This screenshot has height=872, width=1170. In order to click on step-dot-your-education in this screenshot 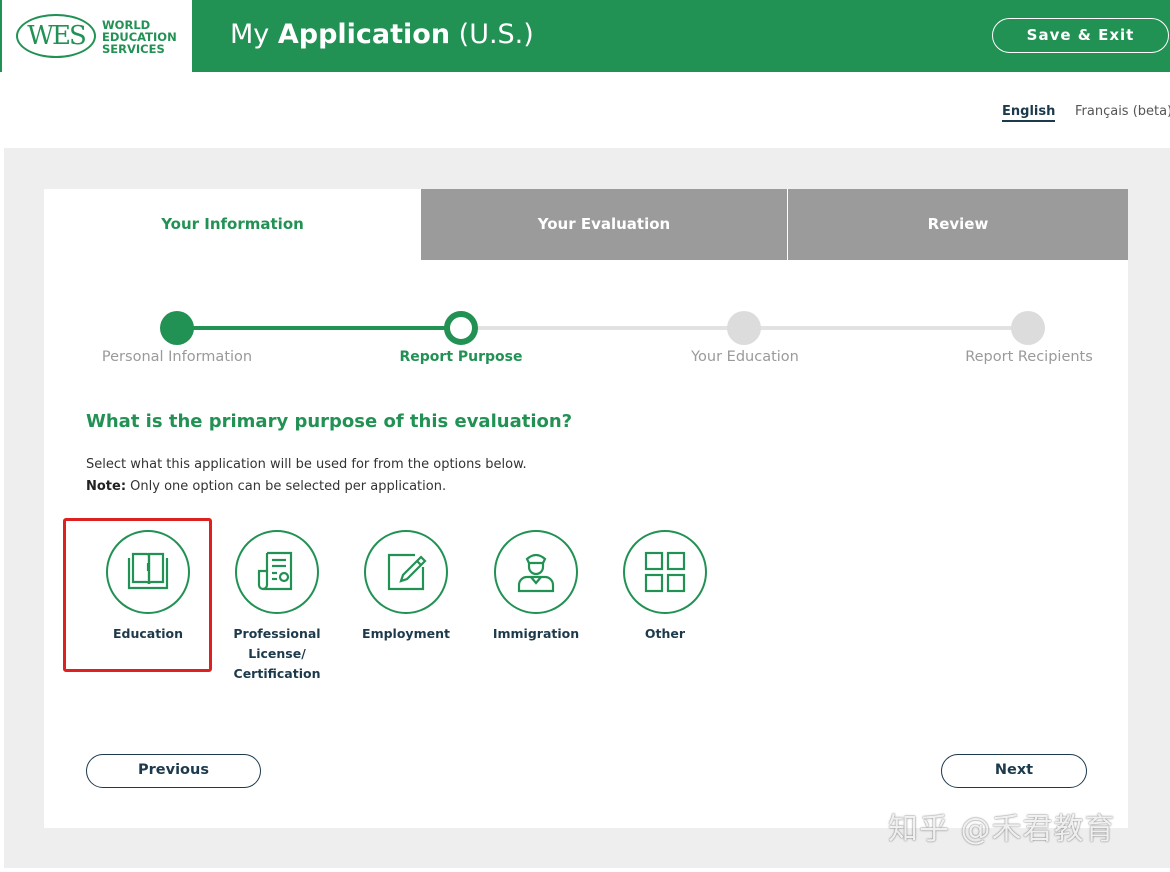, I will do `click(744, 328)`.